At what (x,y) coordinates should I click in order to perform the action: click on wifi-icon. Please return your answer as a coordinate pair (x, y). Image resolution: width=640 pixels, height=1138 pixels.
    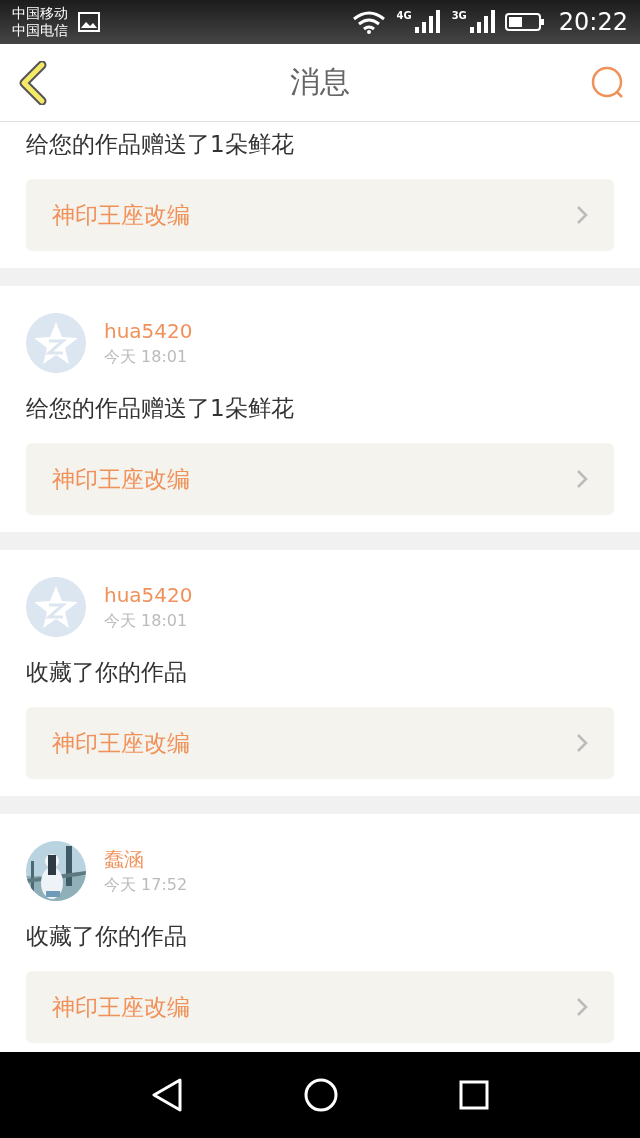
    Looking at the image, I should click on (369, 22).